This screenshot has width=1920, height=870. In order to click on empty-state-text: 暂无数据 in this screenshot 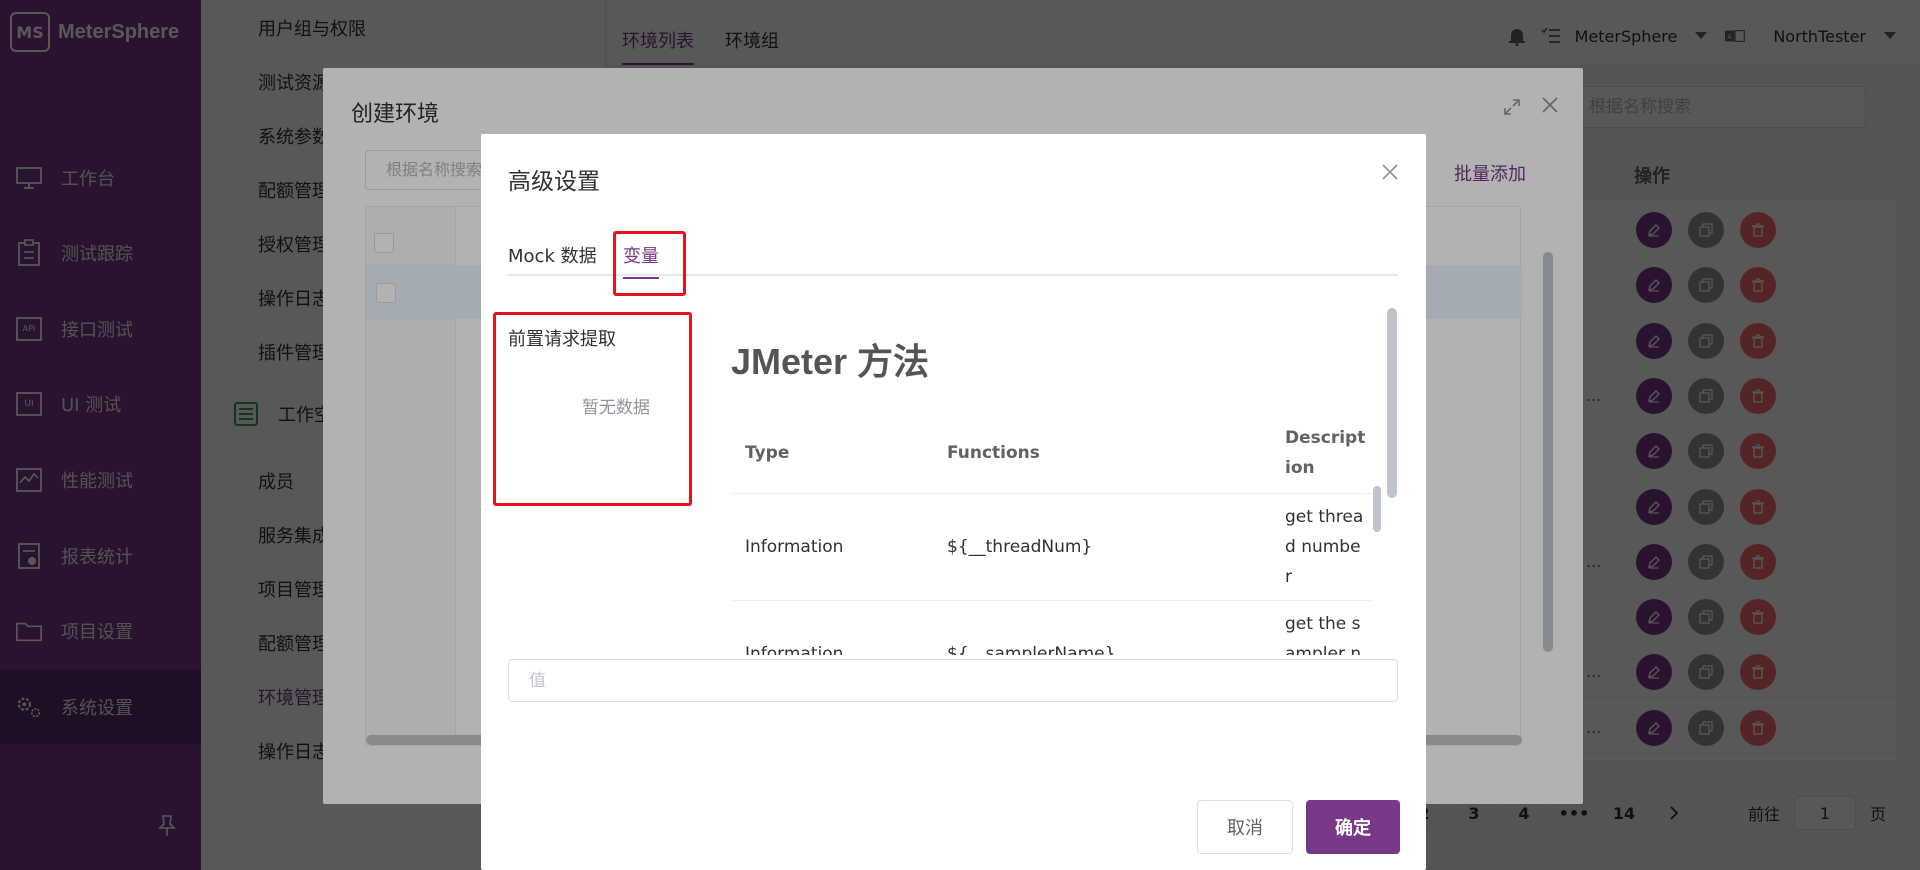, I will do `click(616, 408)`.